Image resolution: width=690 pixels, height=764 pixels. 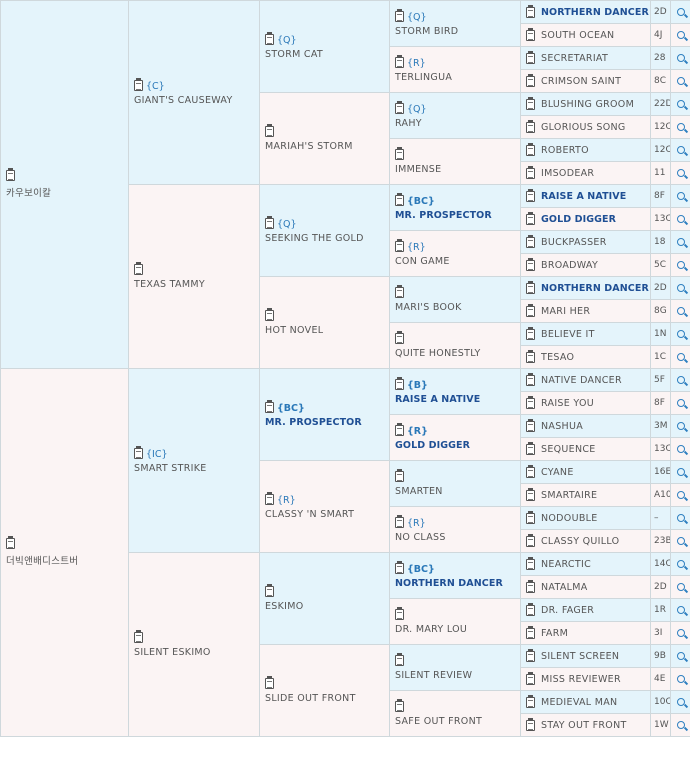 I want to click on ancestor-name: MEDIEVAL MAN, so click(x=595, y=702).